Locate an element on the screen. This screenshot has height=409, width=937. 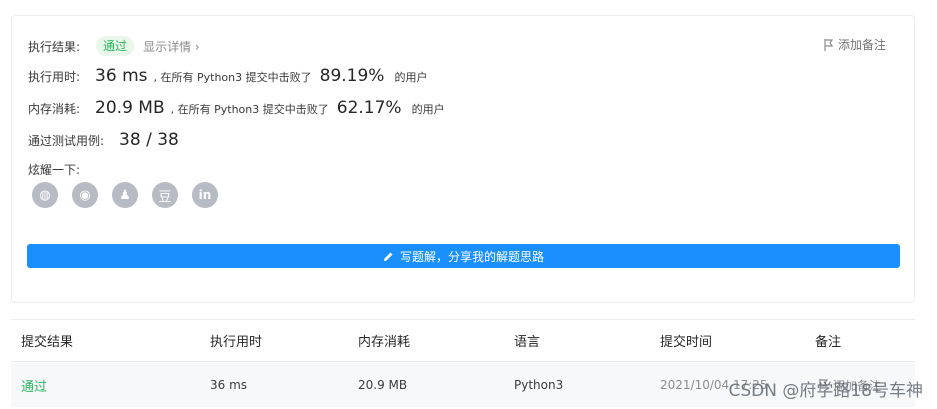
pencil-icon is located at coordinates (388, 256).